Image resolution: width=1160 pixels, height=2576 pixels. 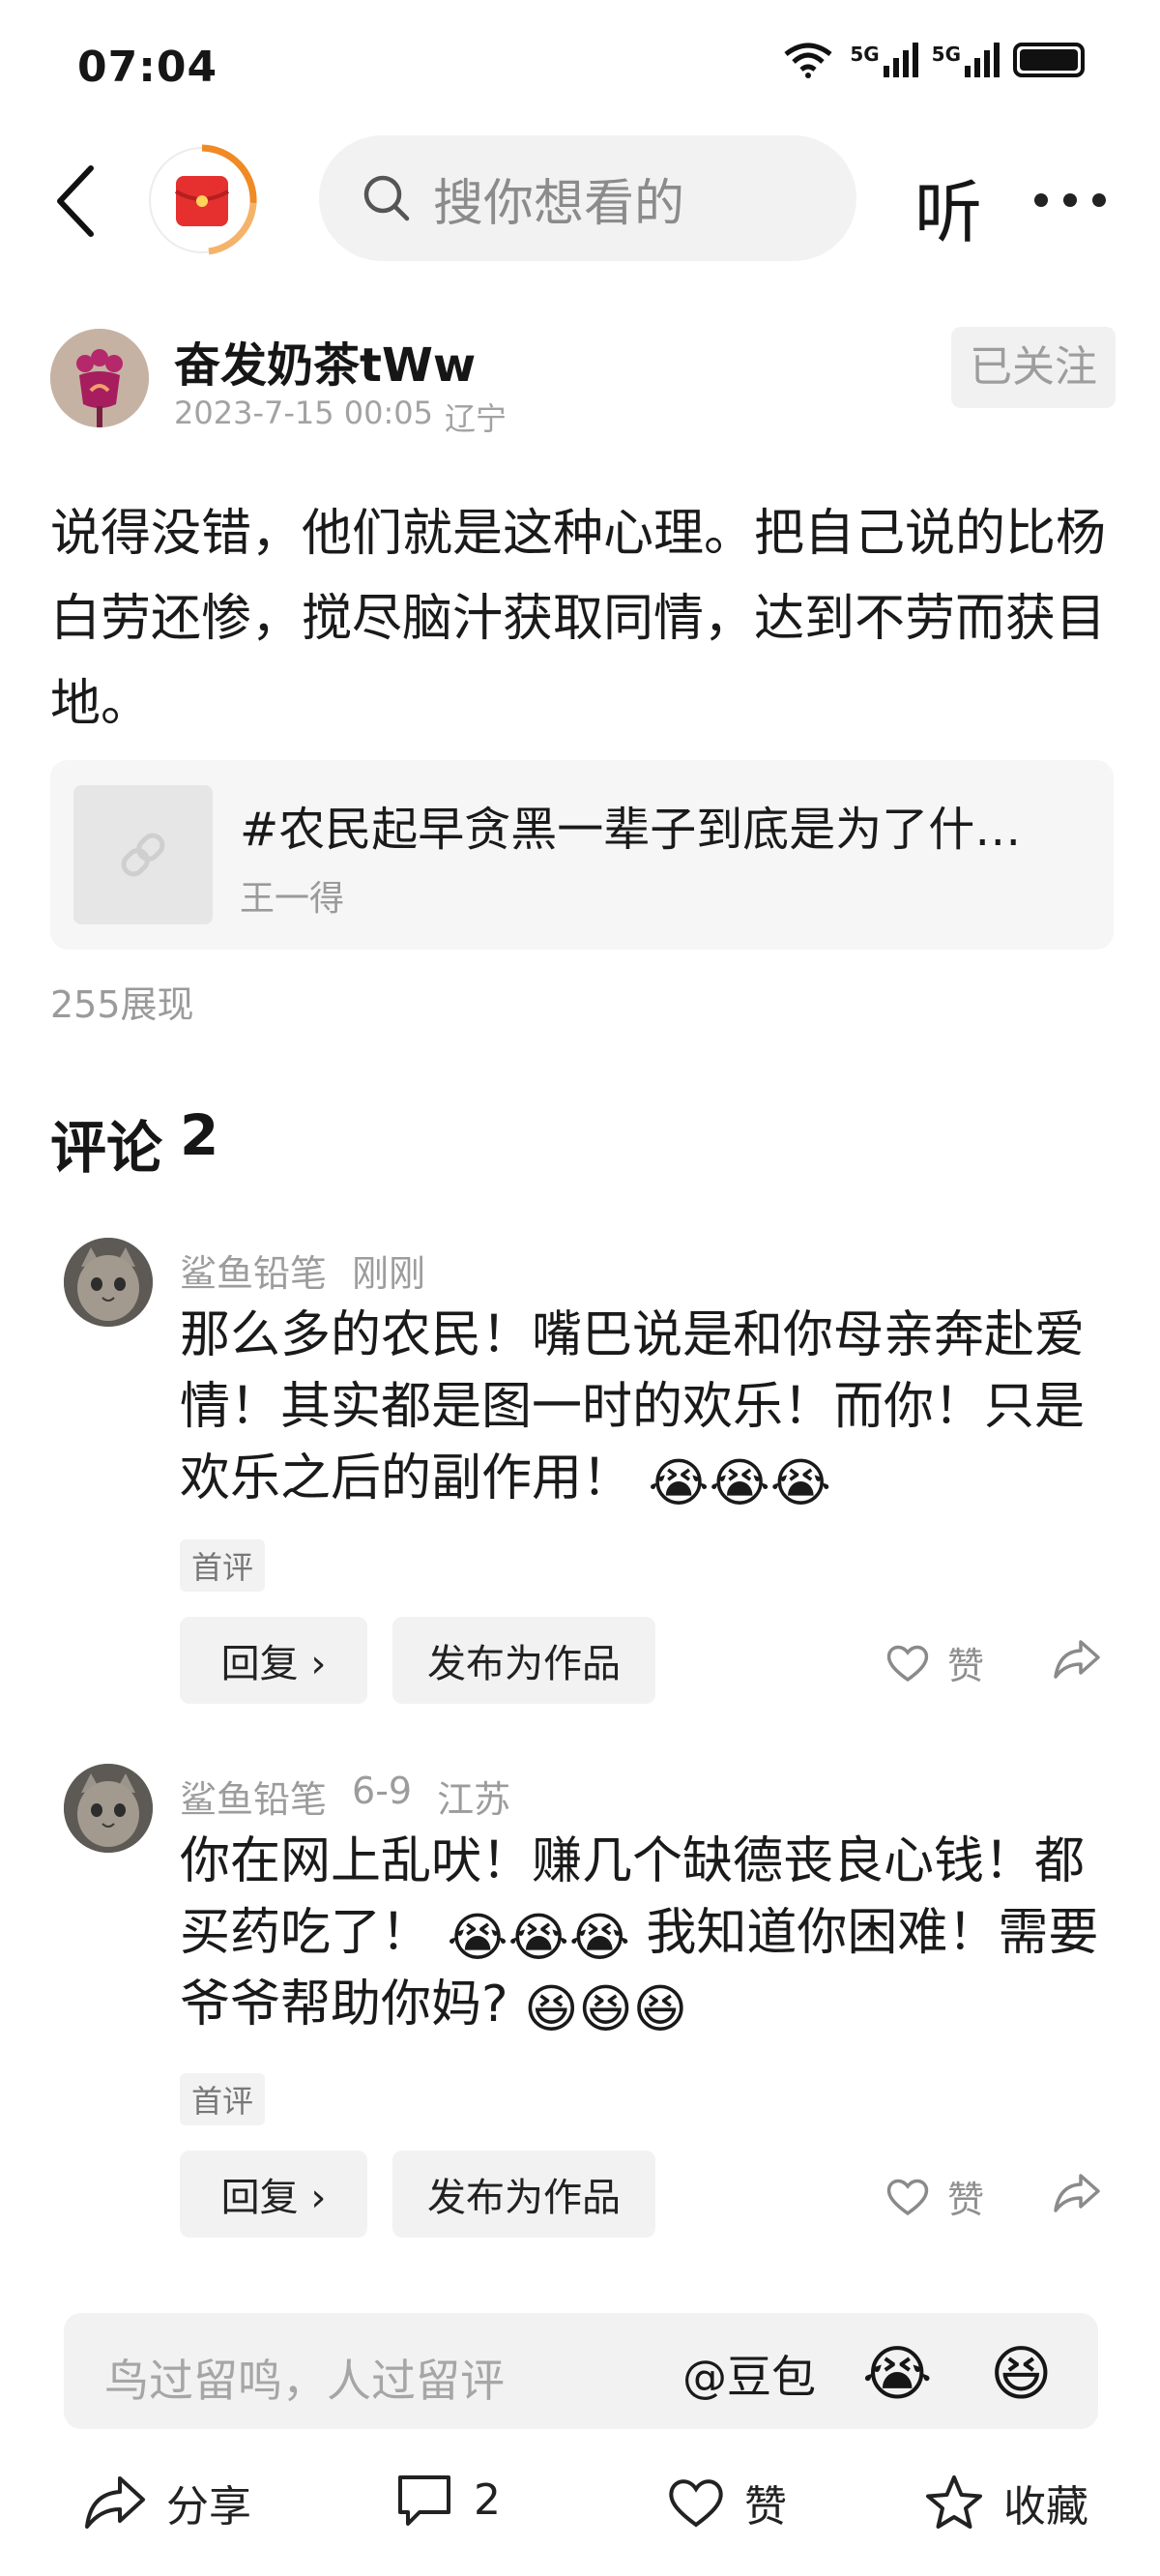 I want to click on listen-button: 听, so click(x=948, y=207).